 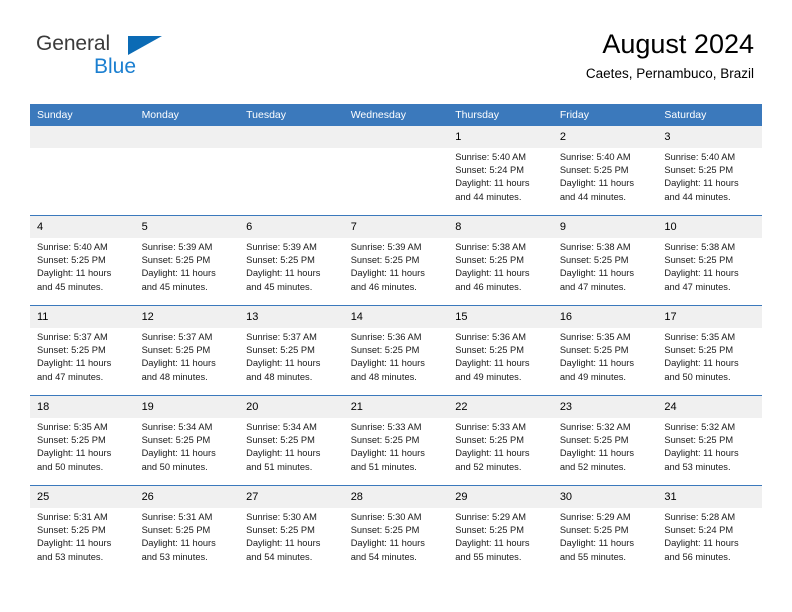 I want to click on general-blue-logo: General Blue, so click(x=126, y=58).